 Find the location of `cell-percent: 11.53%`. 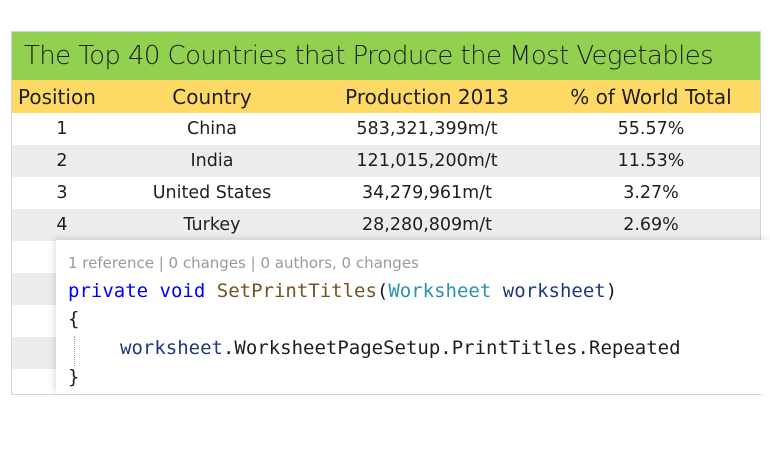

cell-percent: 11.53% is located at coordinates (651, 161).